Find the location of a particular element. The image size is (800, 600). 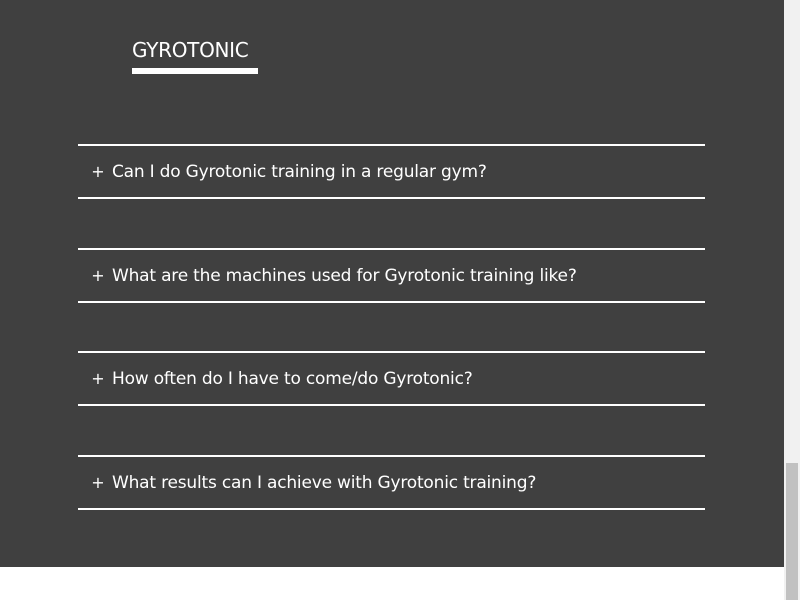

scrollbar-thumb is located at coordinates (792, 531).